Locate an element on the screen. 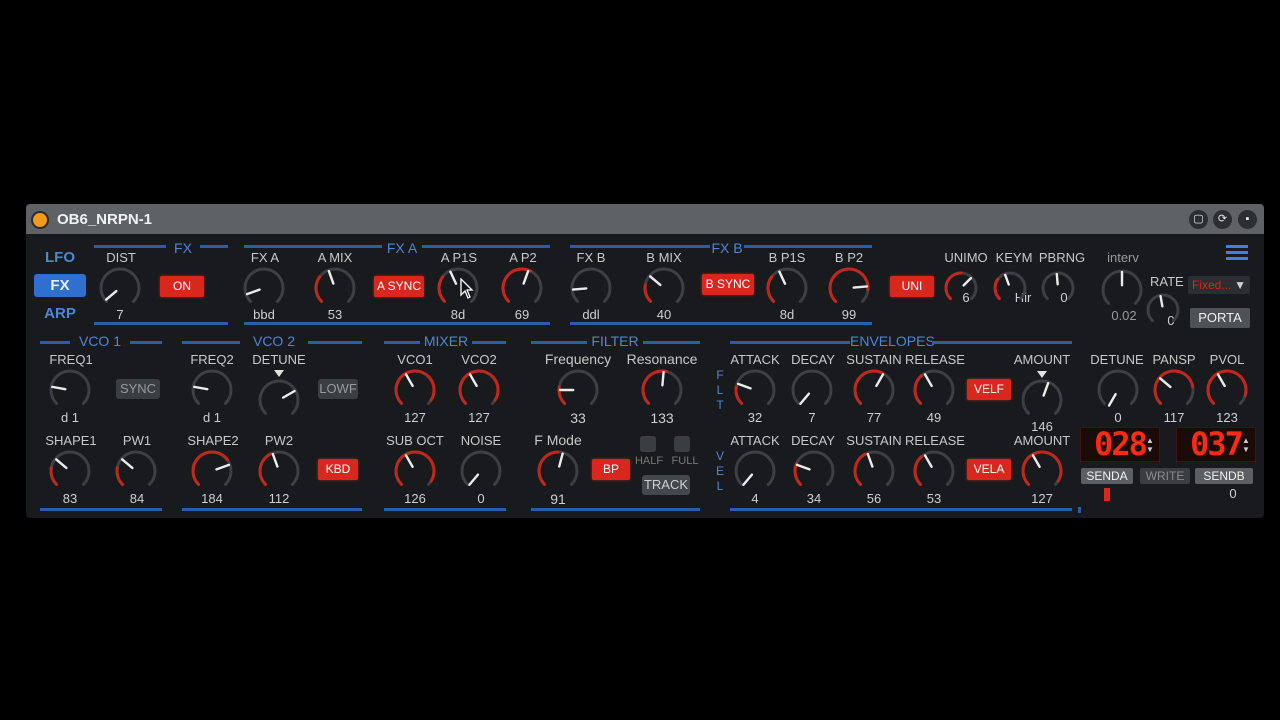  amix-knob is located at coordinates (335, 288).